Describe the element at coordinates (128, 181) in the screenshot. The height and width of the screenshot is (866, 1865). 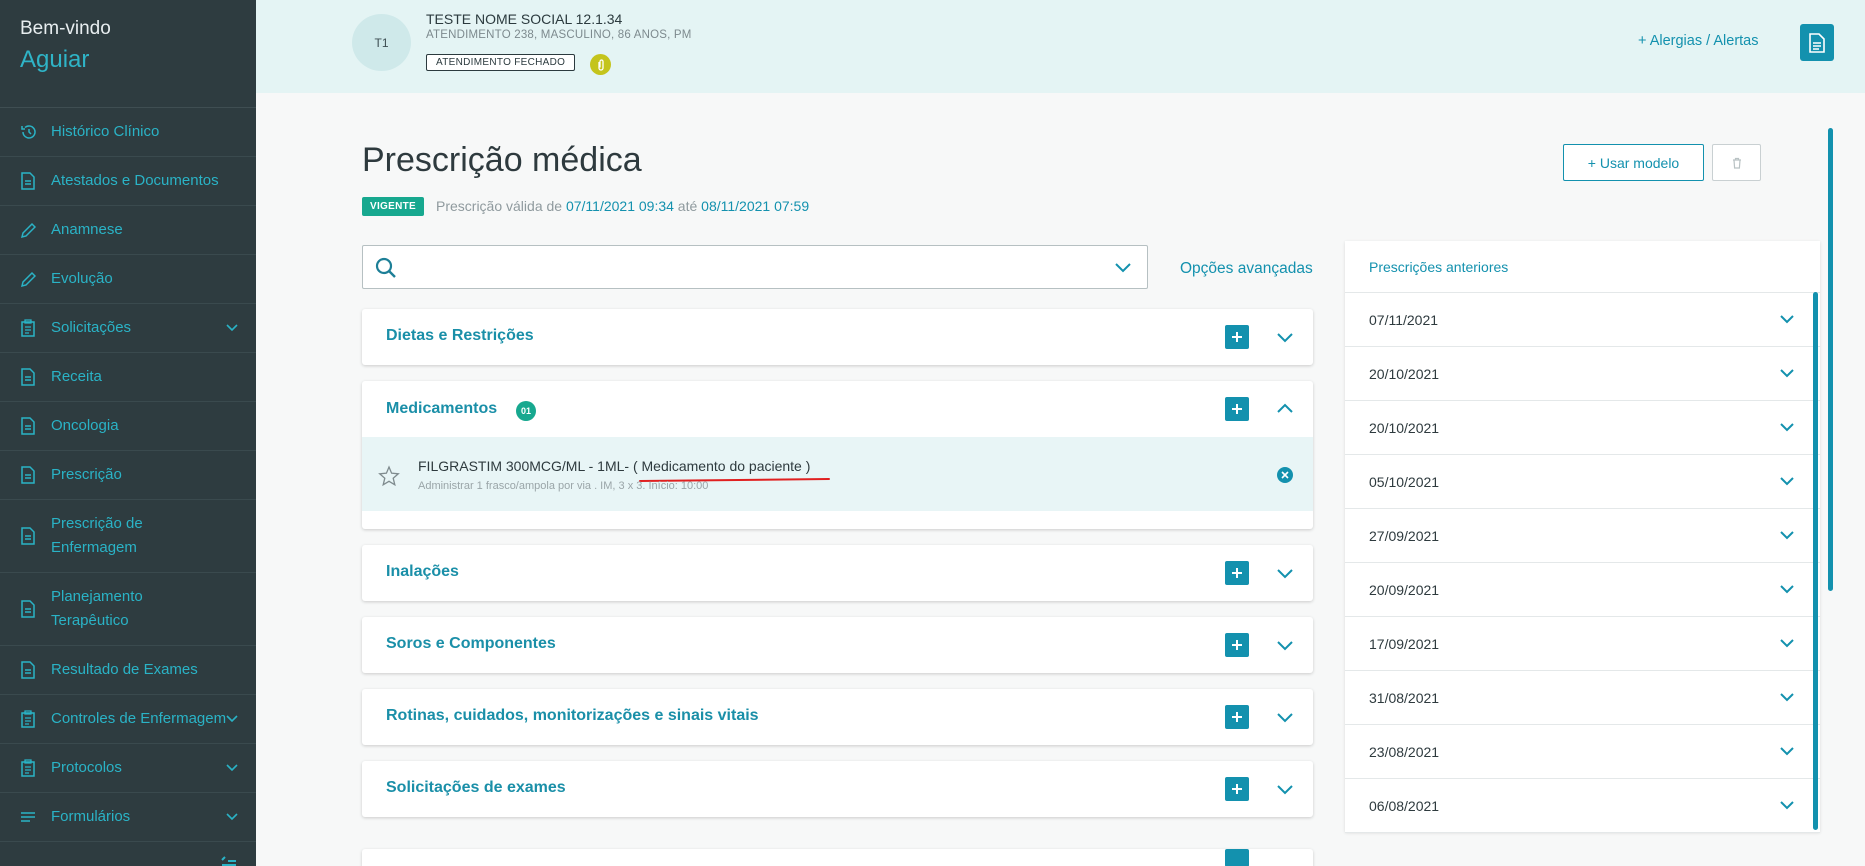
I see `sidebar-item-atestados-e-documentos: Atestados e Documentos` at that location.